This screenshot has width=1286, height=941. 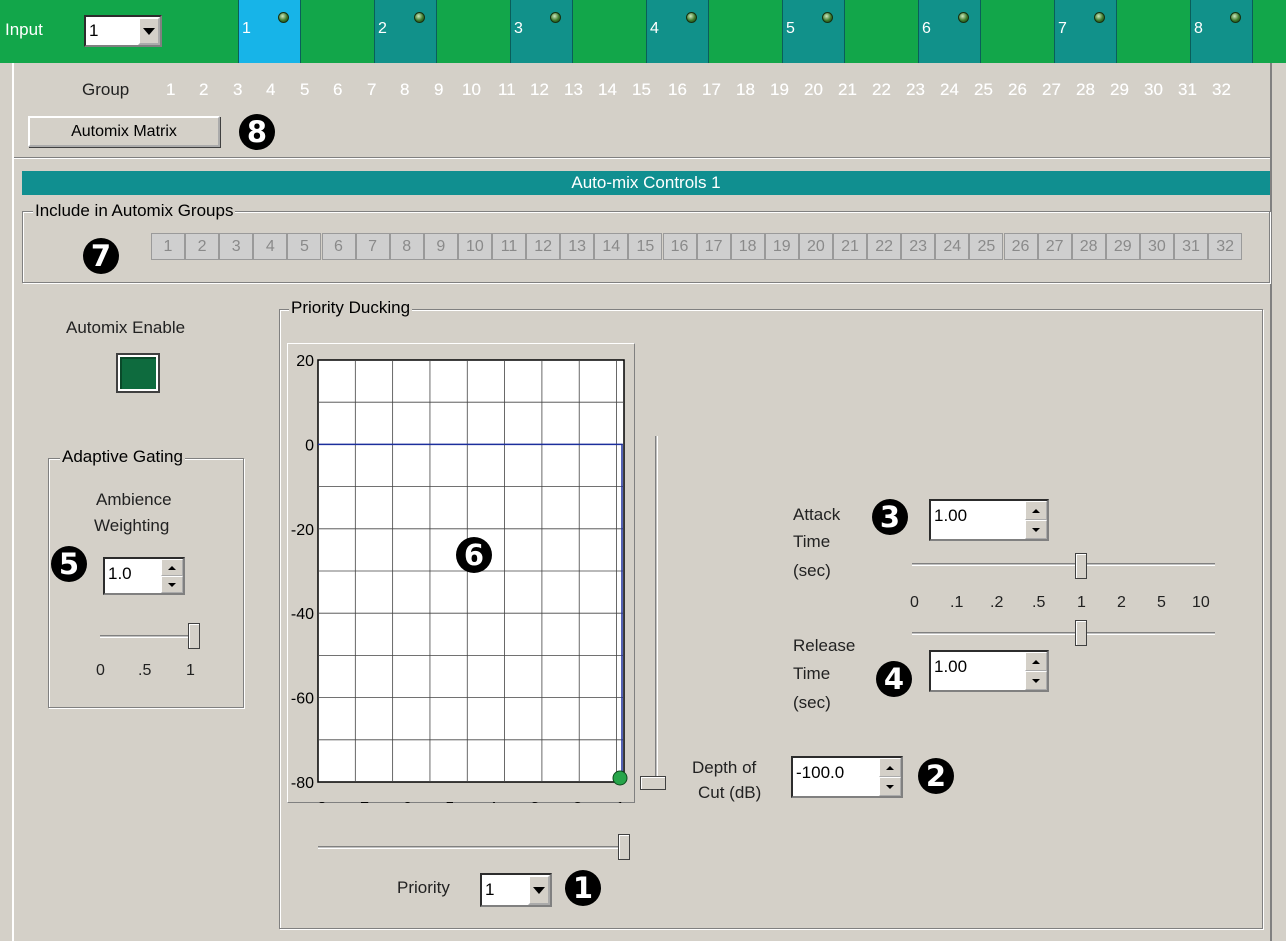 What do you see at coordinates (270, 90) in the screenshot?
I see `group-number: 4` at bounding box center [270, 90].